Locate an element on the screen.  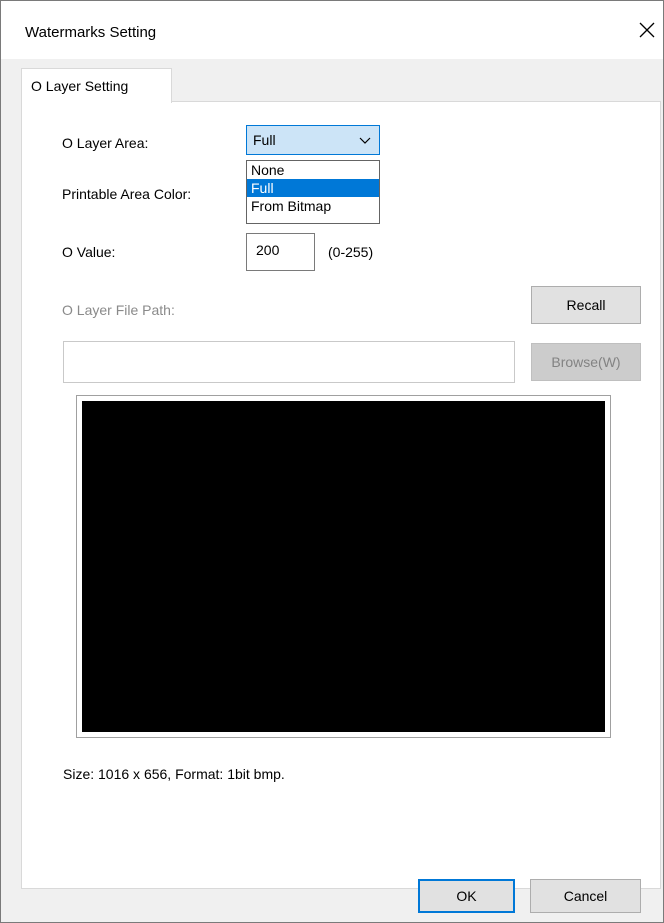
window-title: Watermarks Setting is located at coordinates (91, 32).